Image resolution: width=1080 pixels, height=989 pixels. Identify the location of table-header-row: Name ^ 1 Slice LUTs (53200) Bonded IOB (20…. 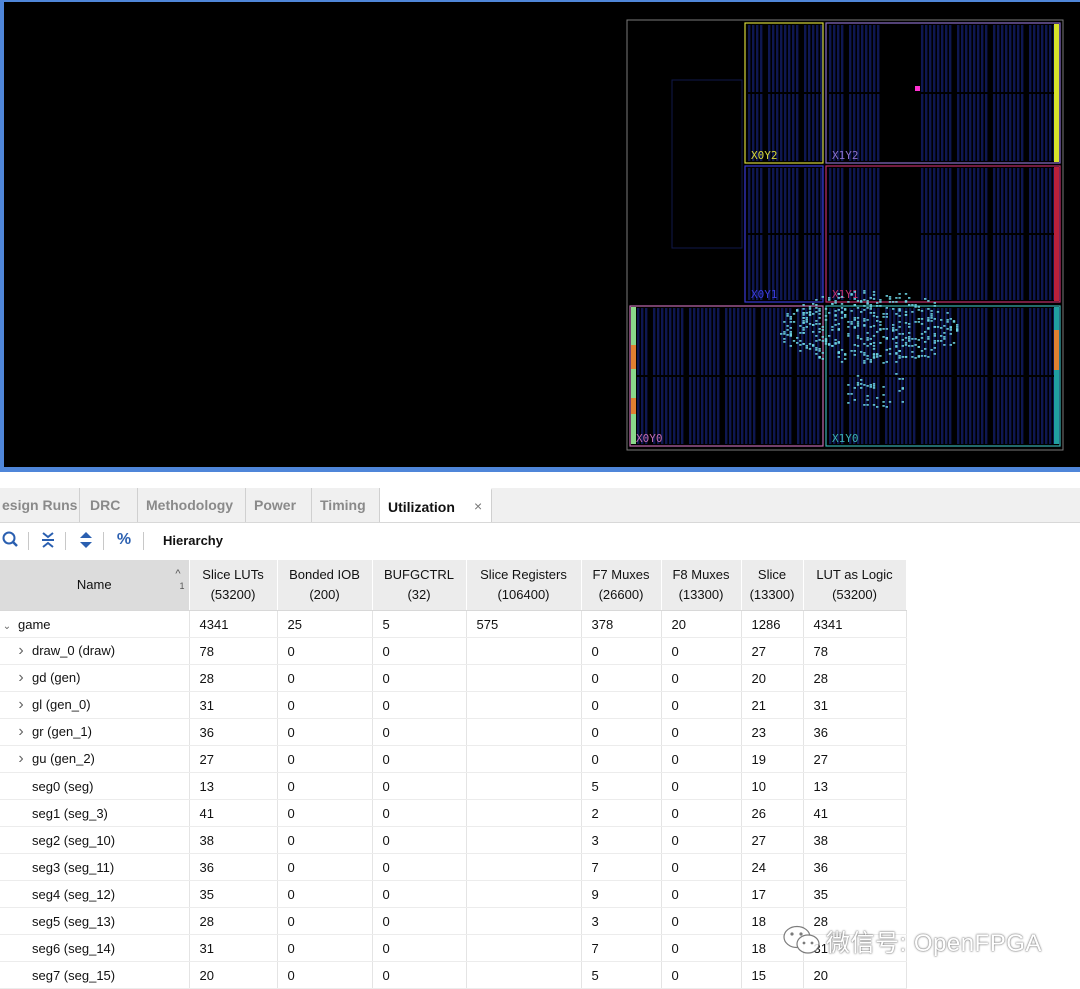
(453, 585).